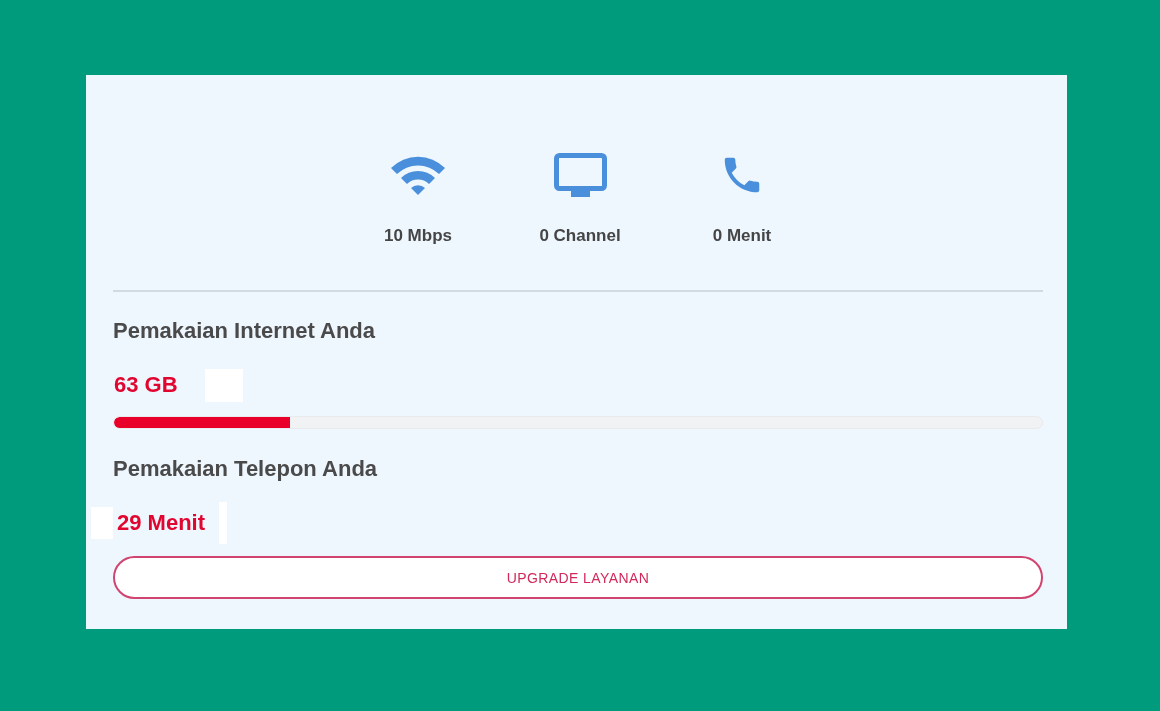 The image size is (1160, 711). What do you see at coordinates (578, 577) in the screenshot?
I see `upgrade-button: UPGRADE LAYANAN` at bounding box center [578, 577].